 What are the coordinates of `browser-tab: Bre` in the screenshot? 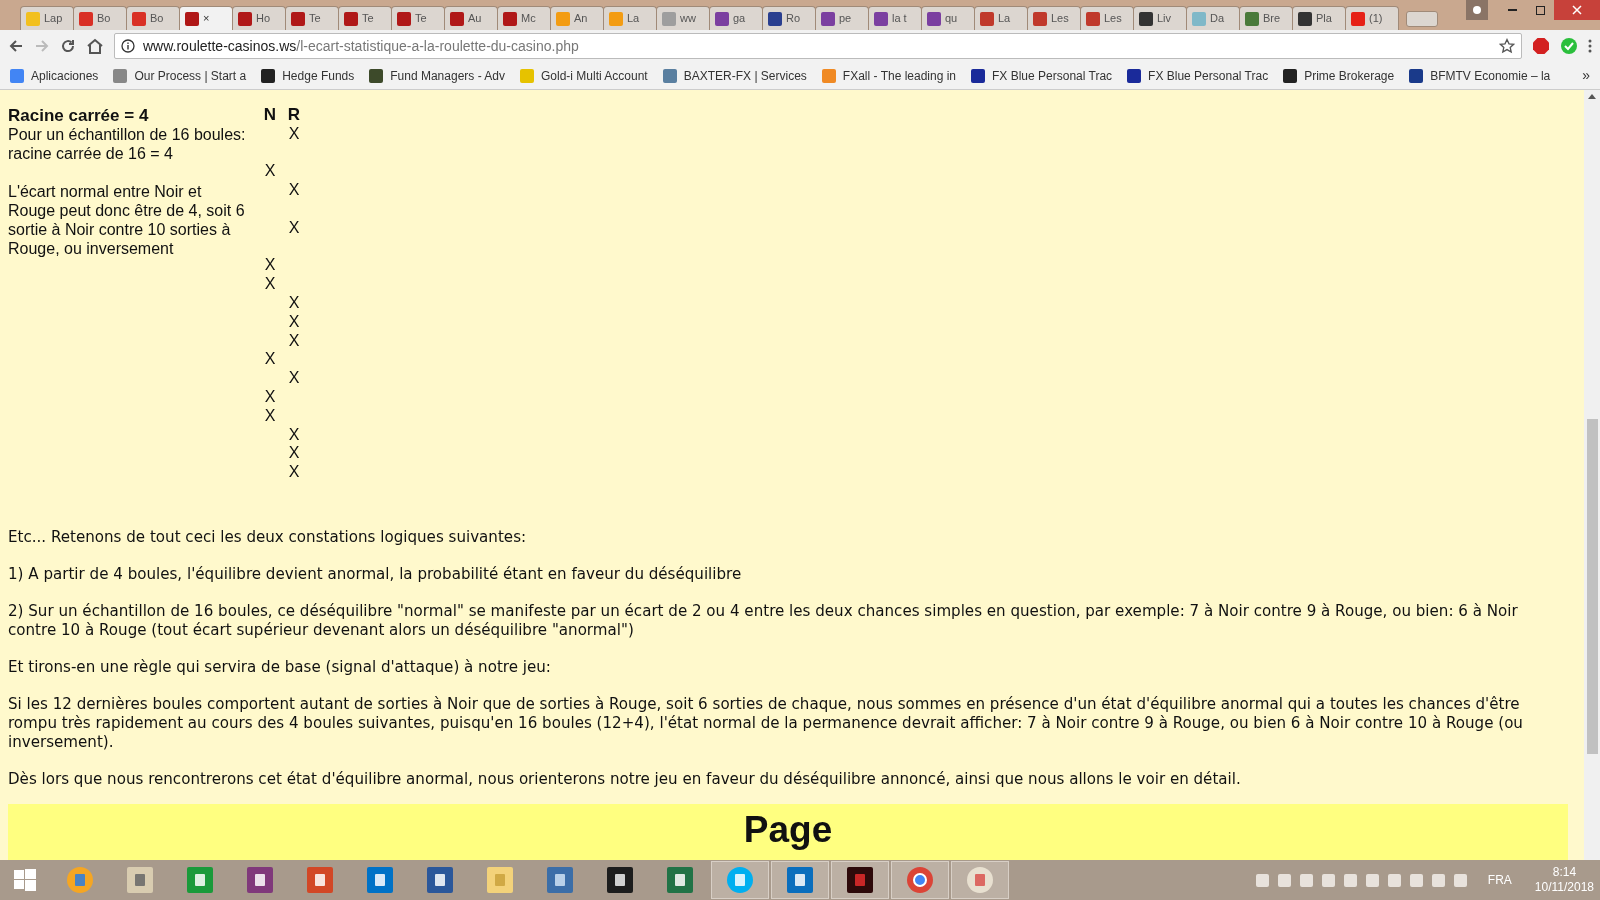 It's located at (1266, 18).